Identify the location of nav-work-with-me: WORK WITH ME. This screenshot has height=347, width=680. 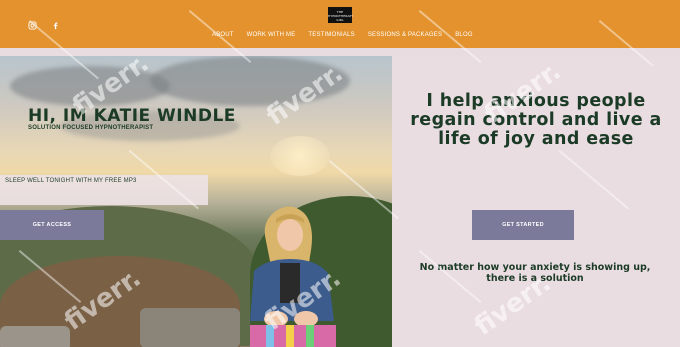
(271, 35).